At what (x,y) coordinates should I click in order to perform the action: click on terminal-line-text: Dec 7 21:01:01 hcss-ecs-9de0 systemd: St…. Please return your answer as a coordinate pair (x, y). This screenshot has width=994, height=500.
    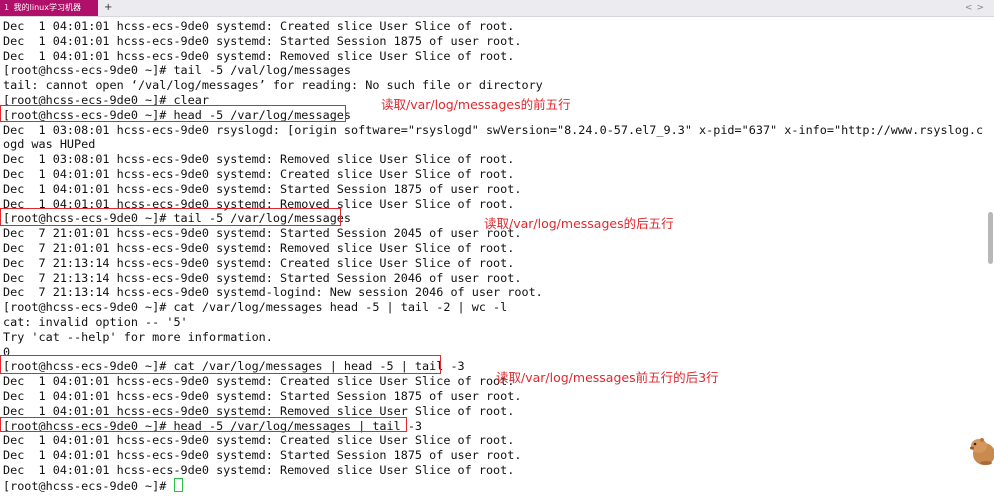
    Looking at the image, I should click on (262, 233).